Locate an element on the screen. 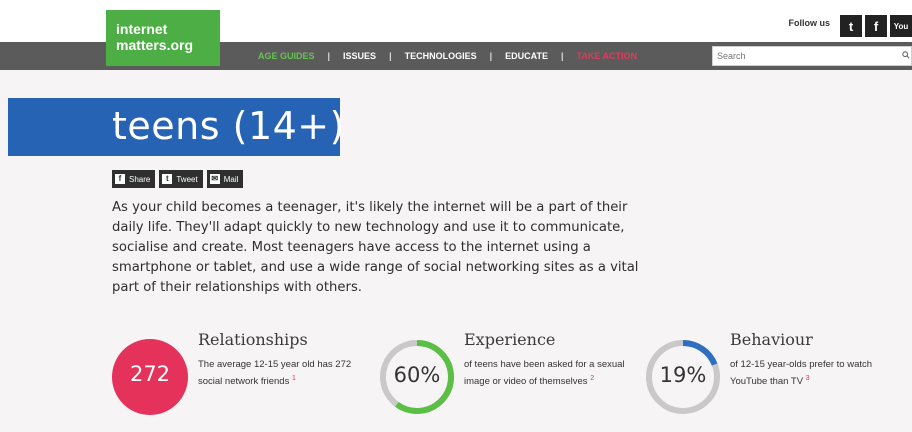 The height and width of the screenshot is (432, 912). behaviour-value: 19% is located at coordinates (683, 375).